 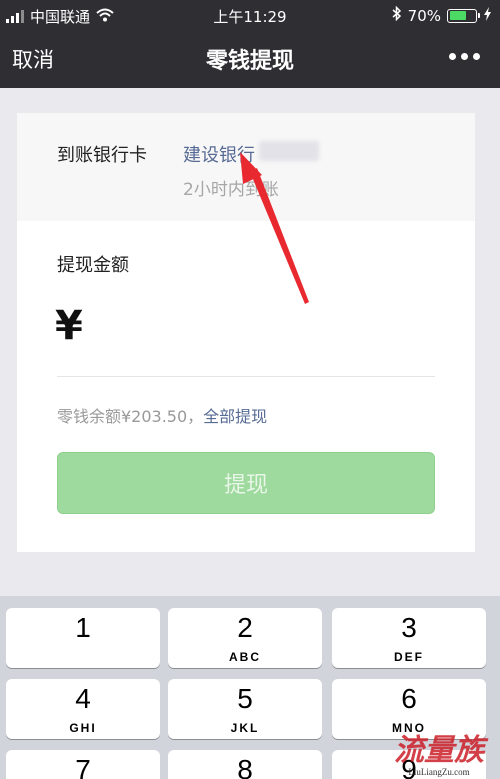 I want to click on key-1: 1, so click(x=83, y=638).